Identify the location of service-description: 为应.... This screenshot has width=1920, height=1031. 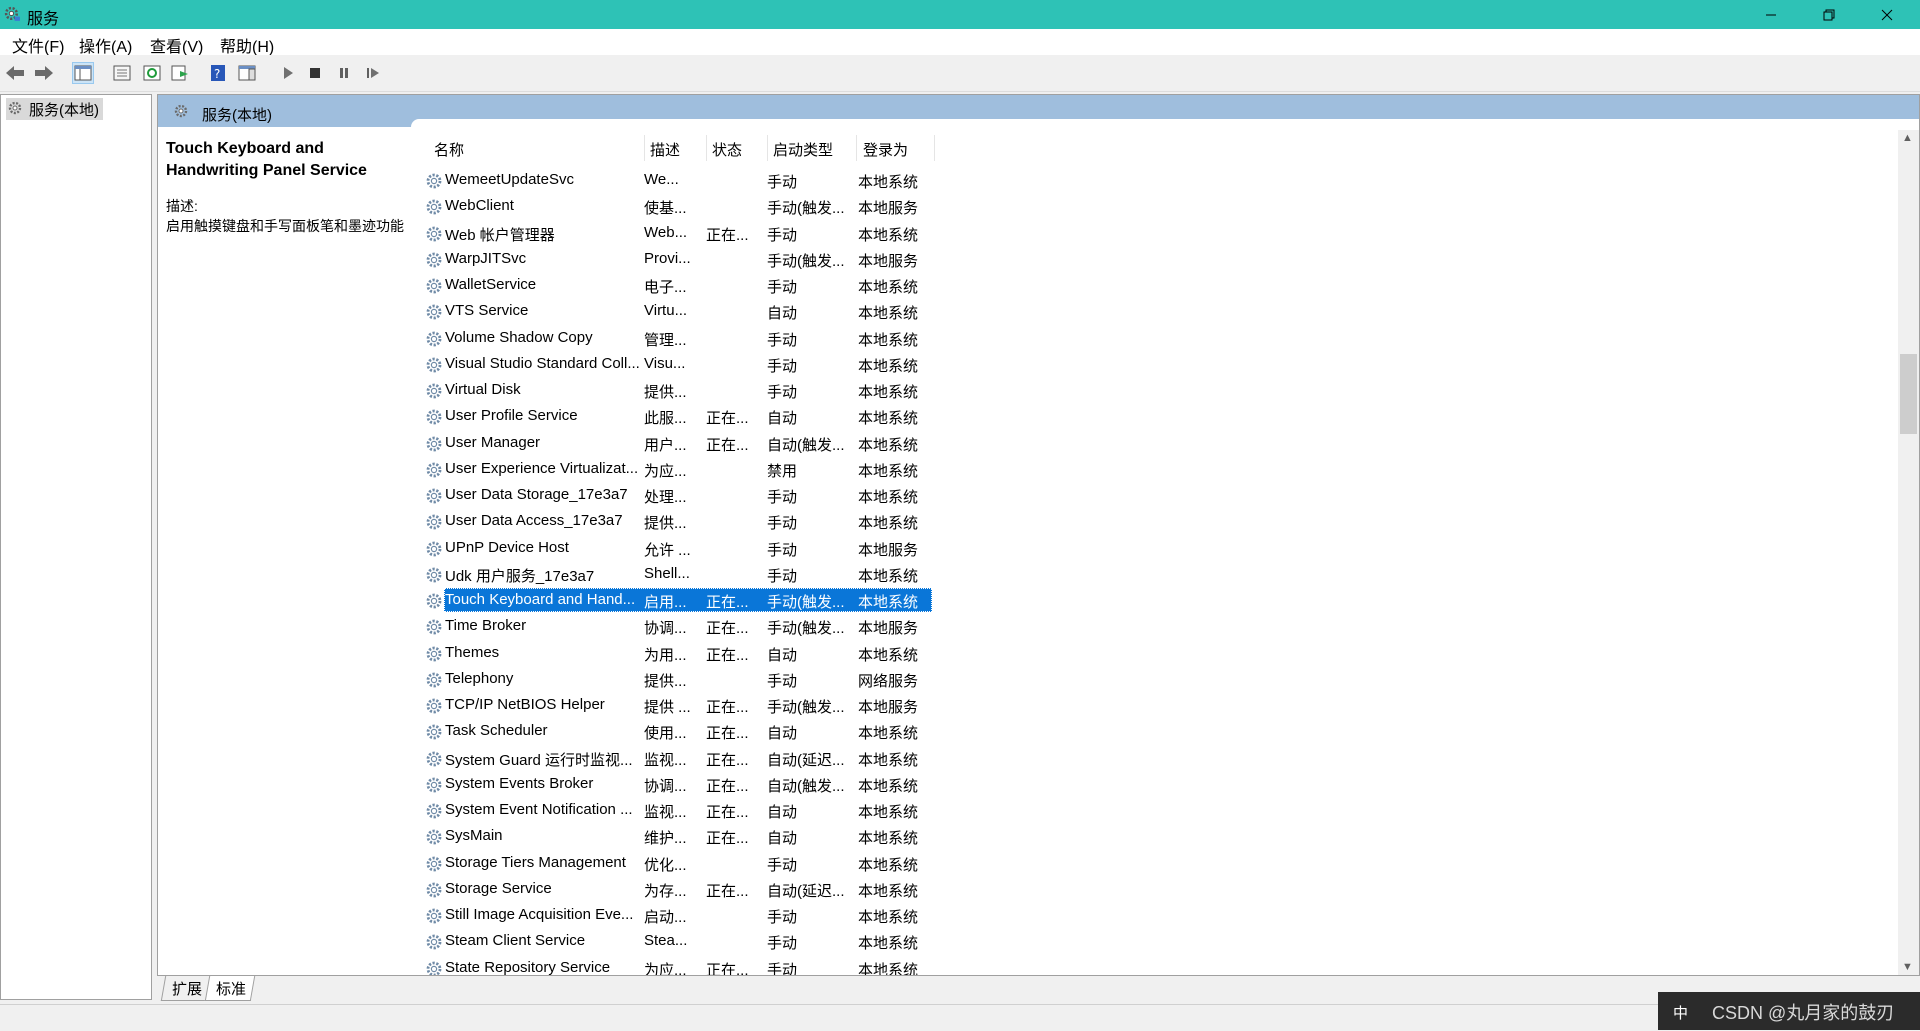
(665, 471).